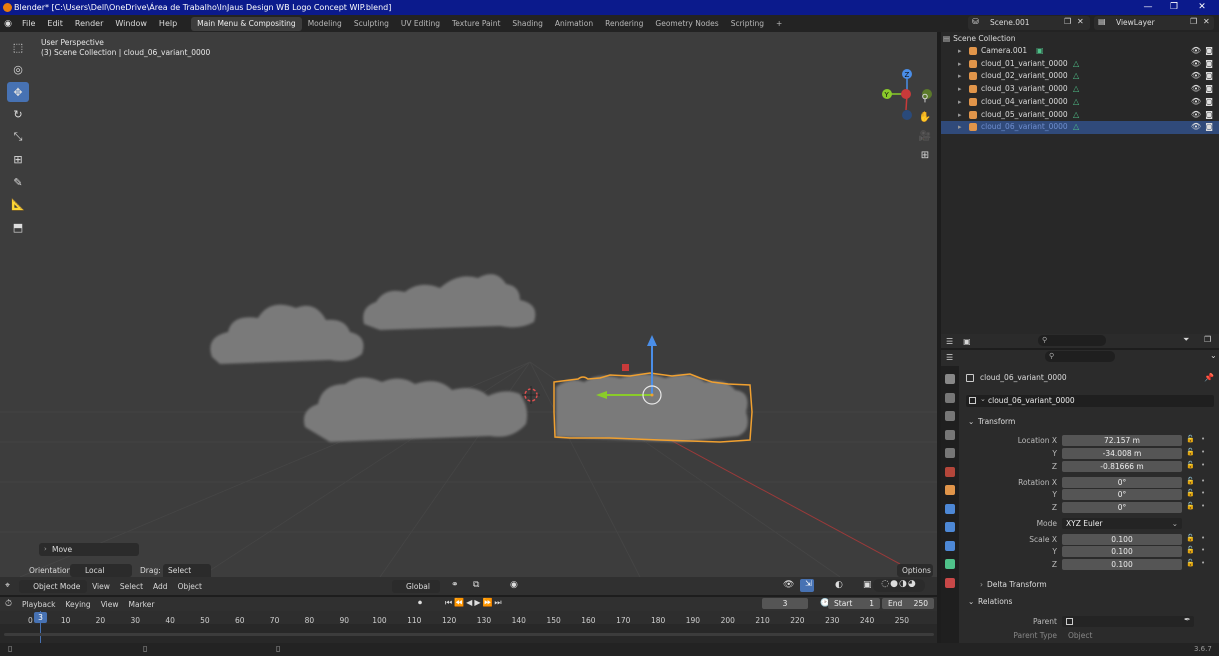 This screenshot has height=656, width=1219. What do you see at coordinates (38, 604) in the screenshot?
I see `menu-playback: Playback` at bounding box center [38, 604].